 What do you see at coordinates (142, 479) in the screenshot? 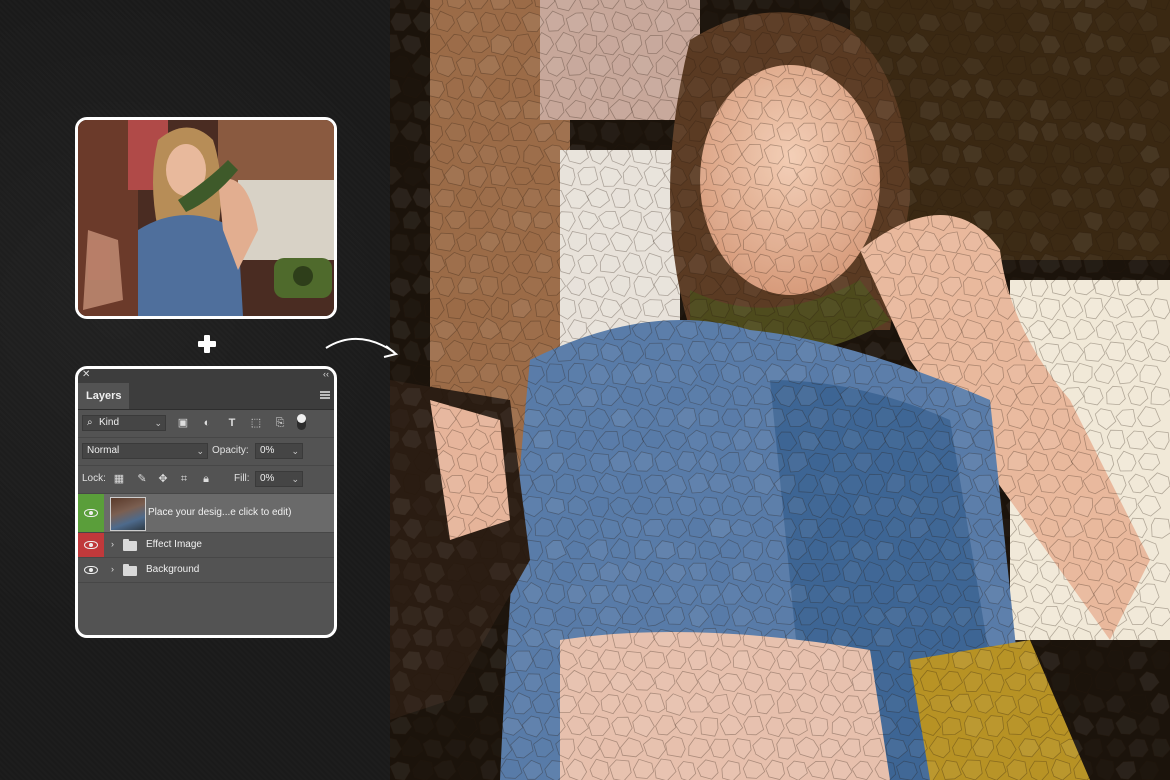
I see `lock-paint-icon: ✎` at bounding box center [142, 479].